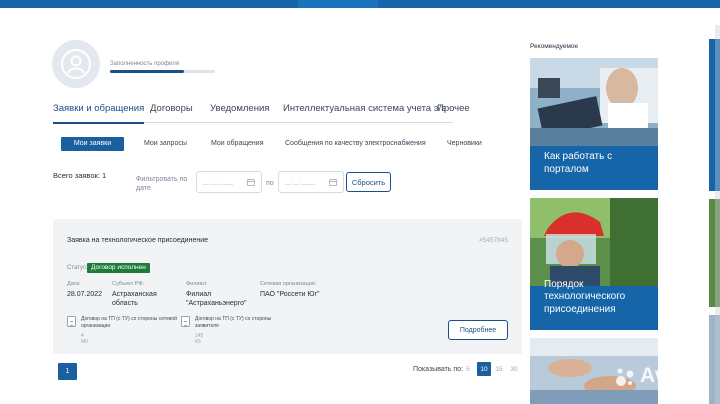 The height and width of the screenshot is (404, 720). Describe the element at coordinates (237, 144) in the screenshot. I see `subtab-my-appeals: Мои обращения` at that location.